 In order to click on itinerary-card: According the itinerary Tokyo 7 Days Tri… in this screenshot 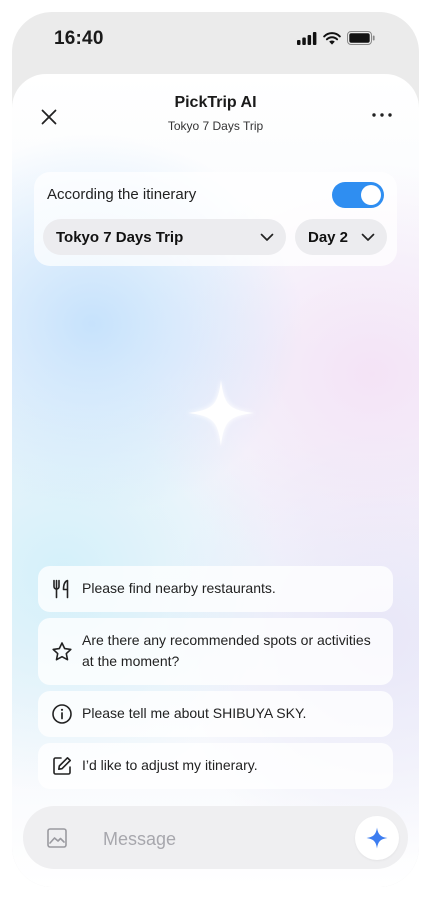, I will do `click(215, 219)`.